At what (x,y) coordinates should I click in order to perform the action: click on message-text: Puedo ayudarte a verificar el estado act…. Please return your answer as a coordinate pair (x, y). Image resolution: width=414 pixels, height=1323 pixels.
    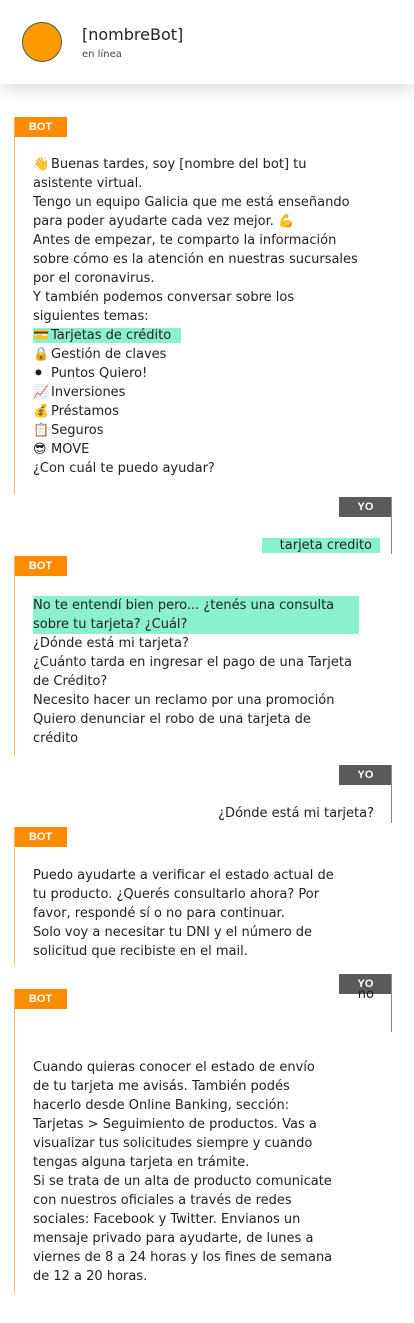
    Looking at the image, I should click on (183, 875).